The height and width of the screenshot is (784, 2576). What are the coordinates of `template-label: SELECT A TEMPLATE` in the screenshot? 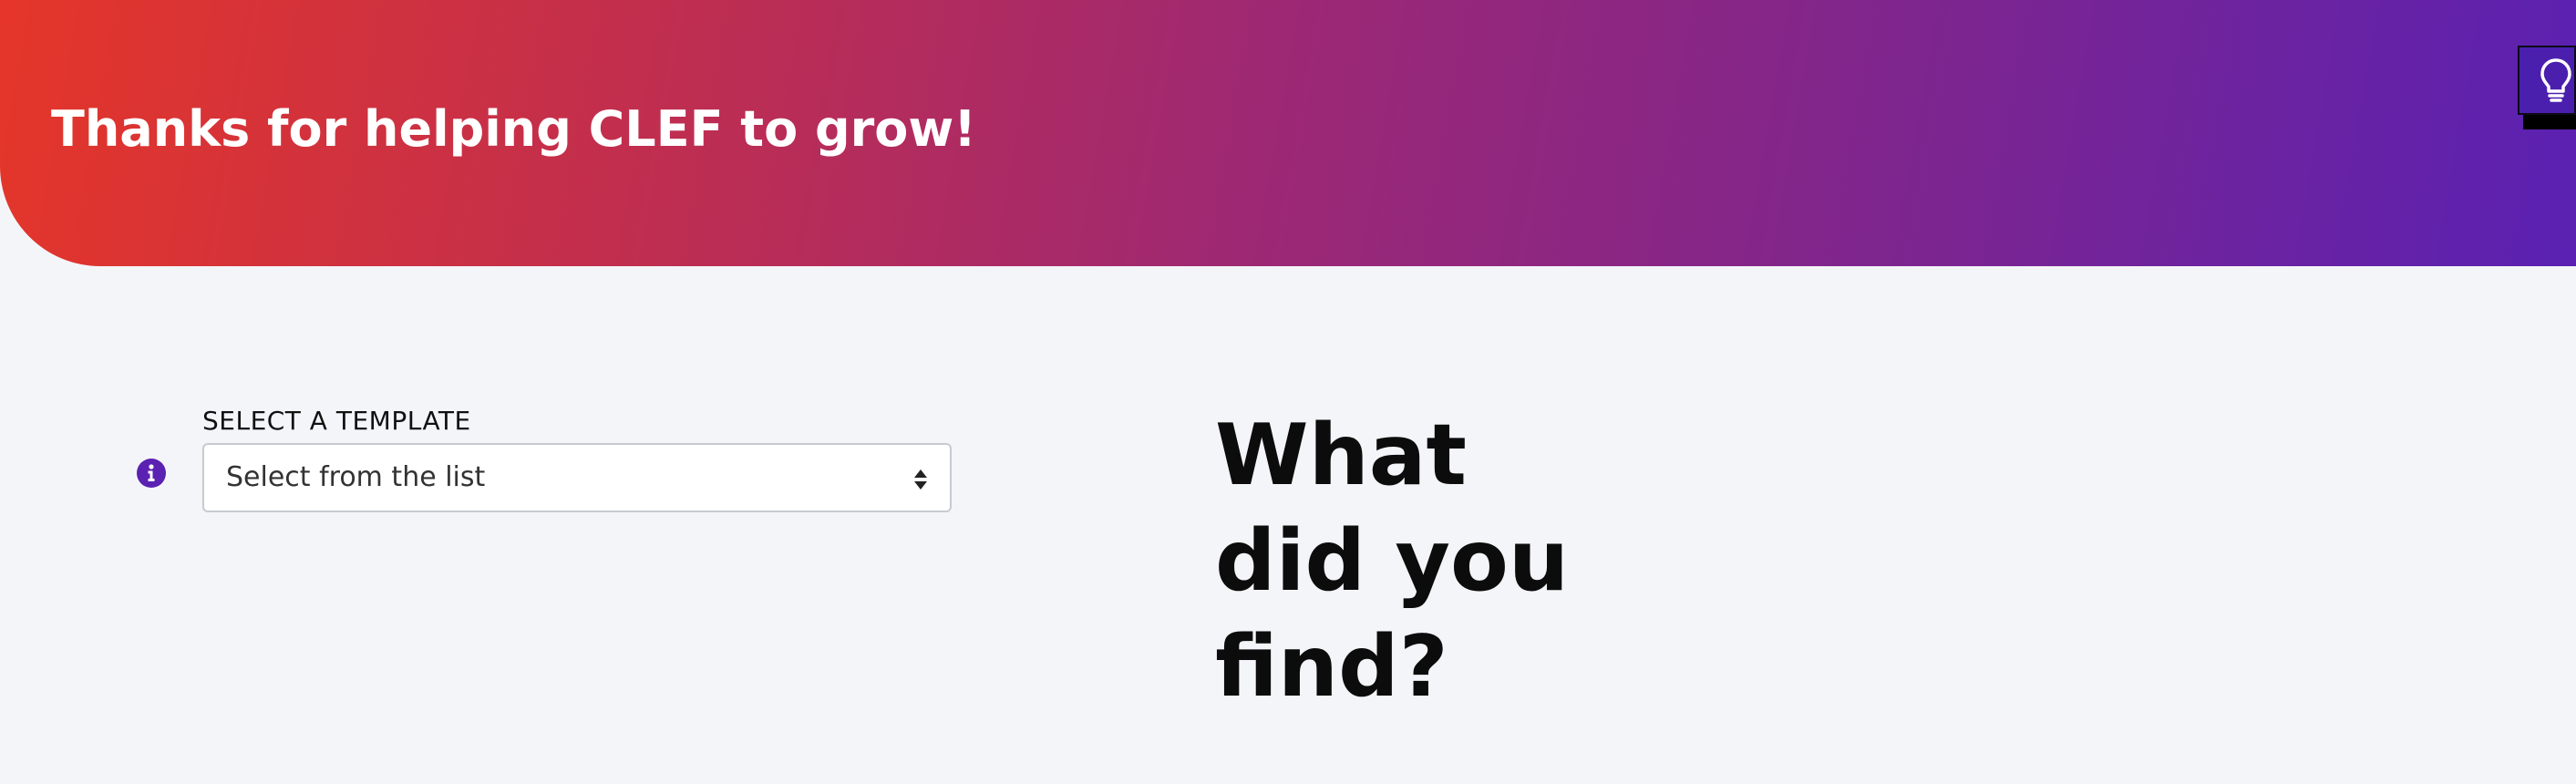 It's located at (336, 421).